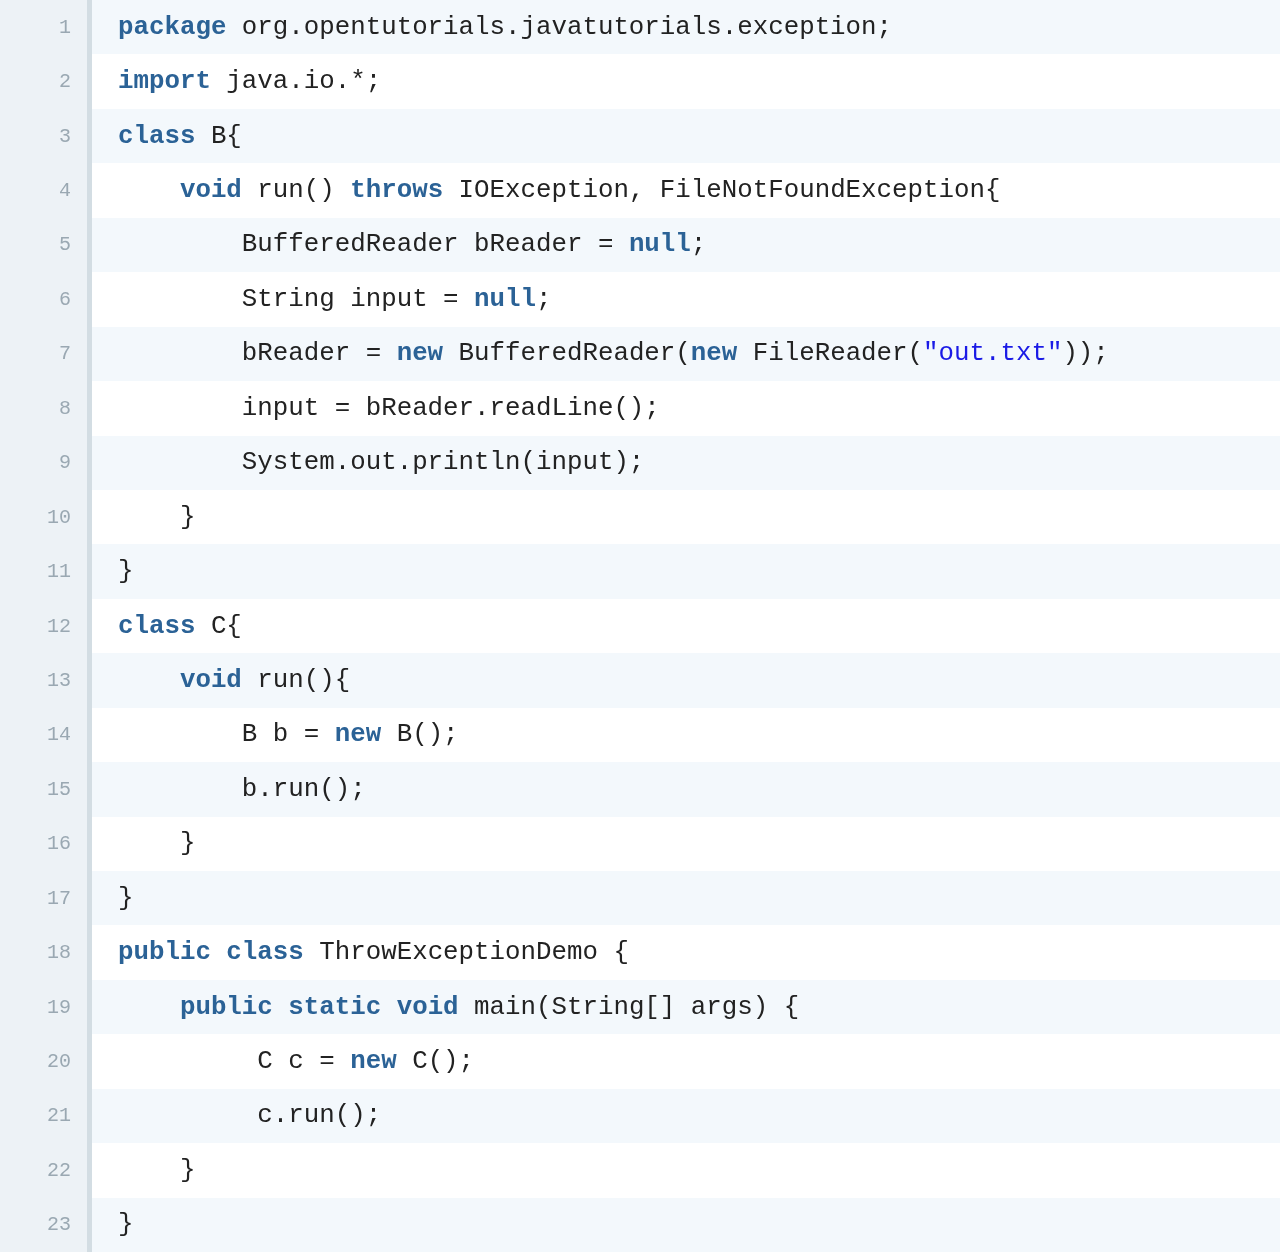 The image size is (1280, 1252). What do you see at coordinates (59, 735) in the screenshot?
I see `line-number: 14` at bounding box center [59, 735].